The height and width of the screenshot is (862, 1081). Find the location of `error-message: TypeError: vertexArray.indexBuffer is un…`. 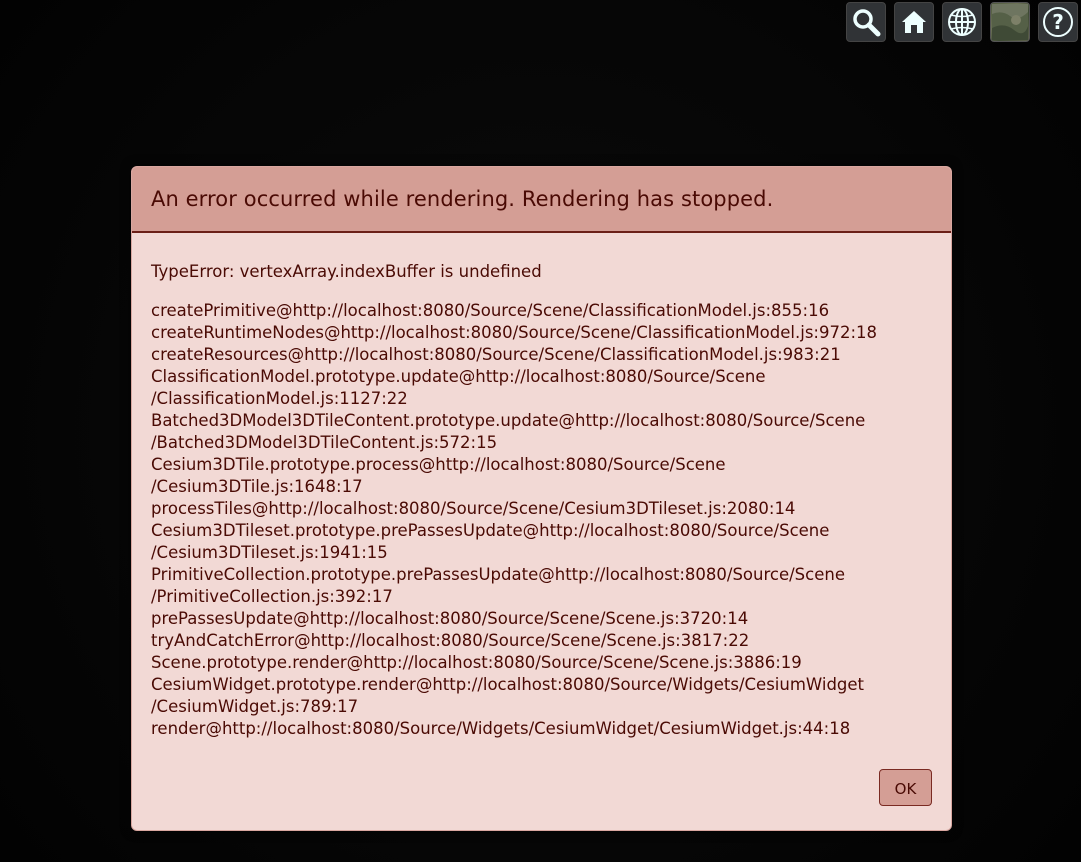

error-message: TypeError: vertexArray.indexBuffer is un… is located at coordinates (346, 271).